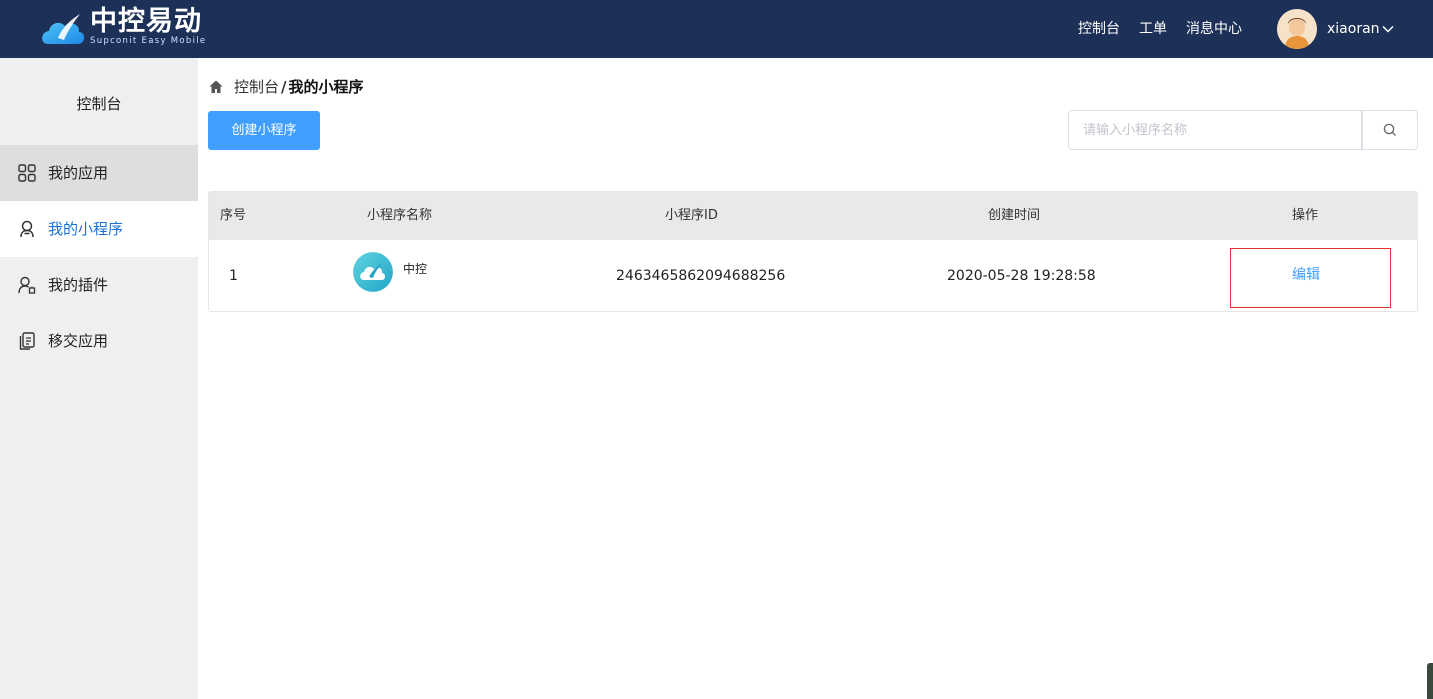 The height and width of the screenshot is (699, 1433). Describe the element at coordinates (27, 229) in the screenshot. I see `mini-program-icon` at that location.